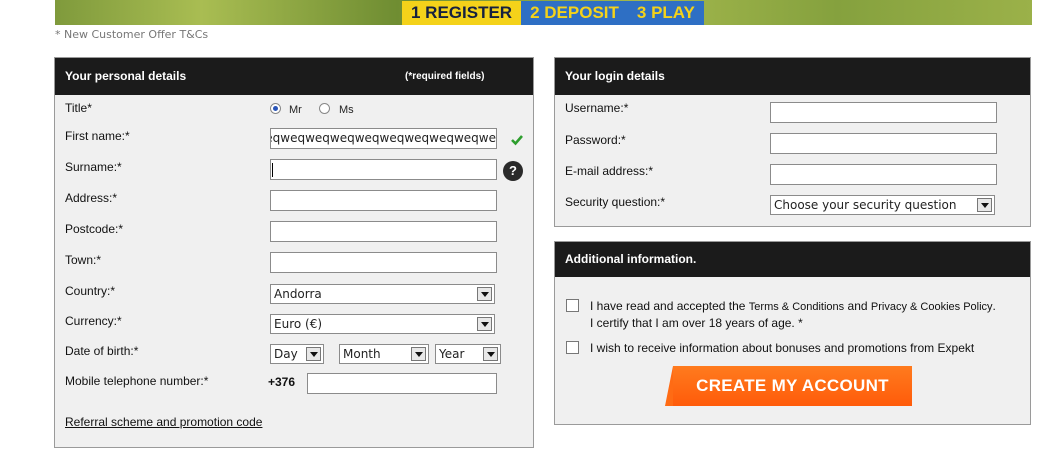 This screenshot has width=1055, height=451. I want to click on postcode-input, so click(383, 231).